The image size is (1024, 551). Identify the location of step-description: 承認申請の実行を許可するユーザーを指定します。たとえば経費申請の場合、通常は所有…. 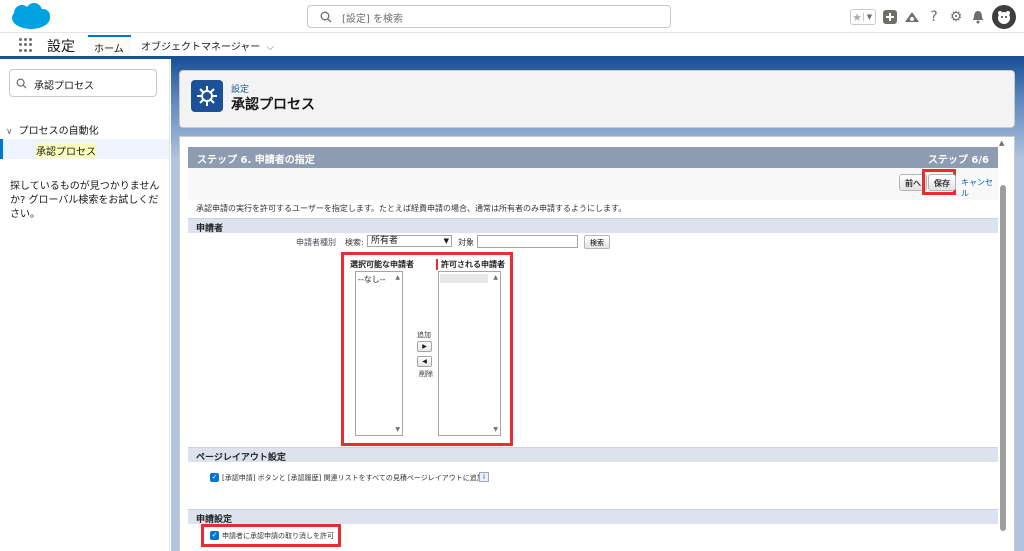
(411, 208).